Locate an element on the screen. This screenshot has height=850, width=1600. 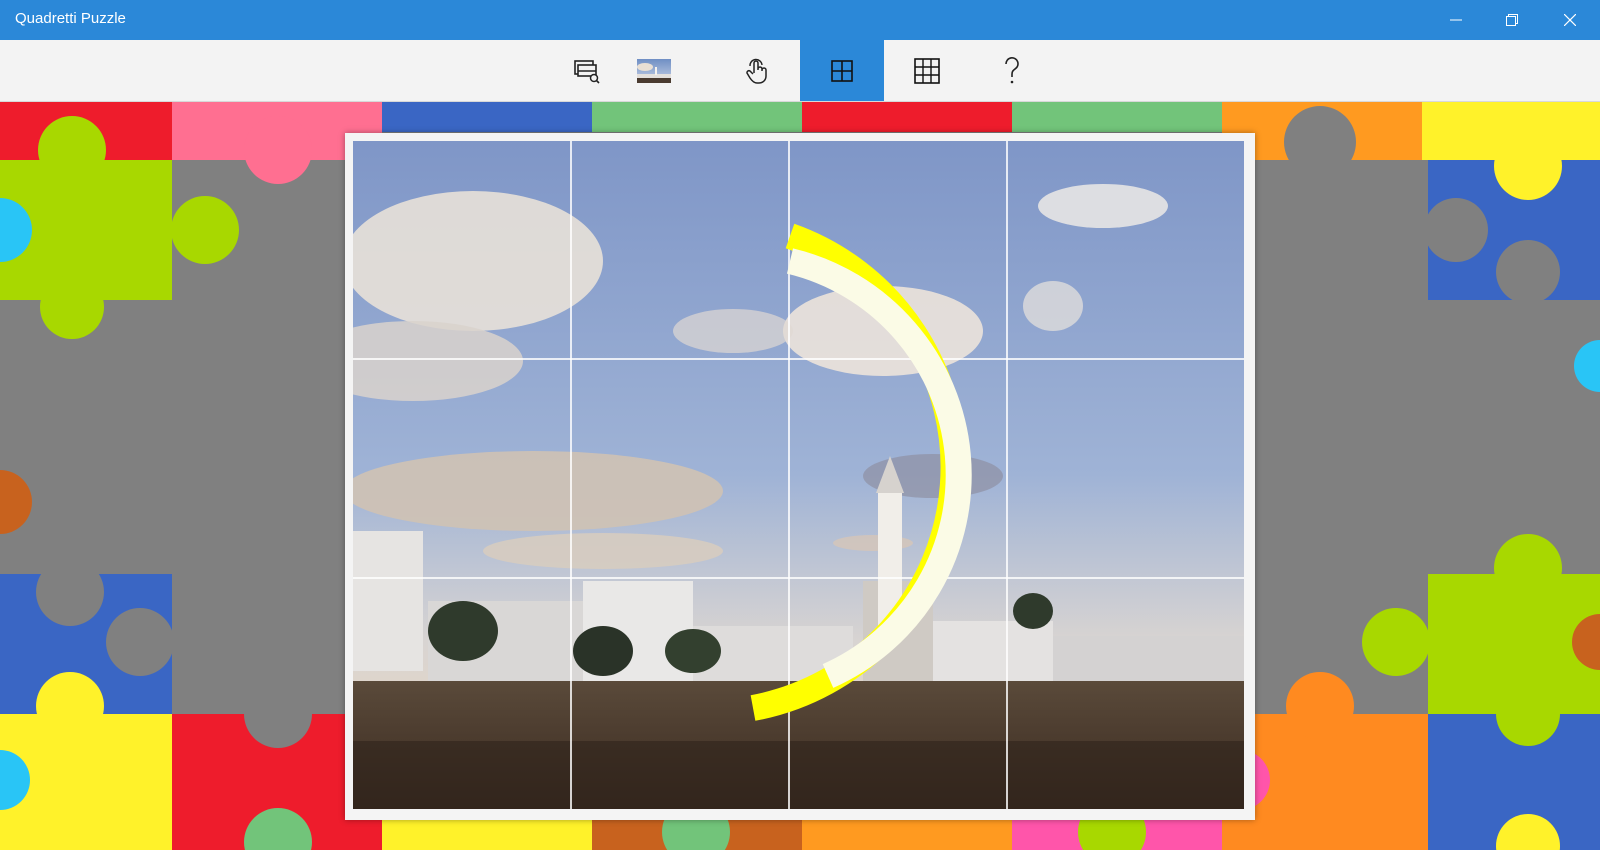
touch-mode-button is located at coordinates (757, 70).